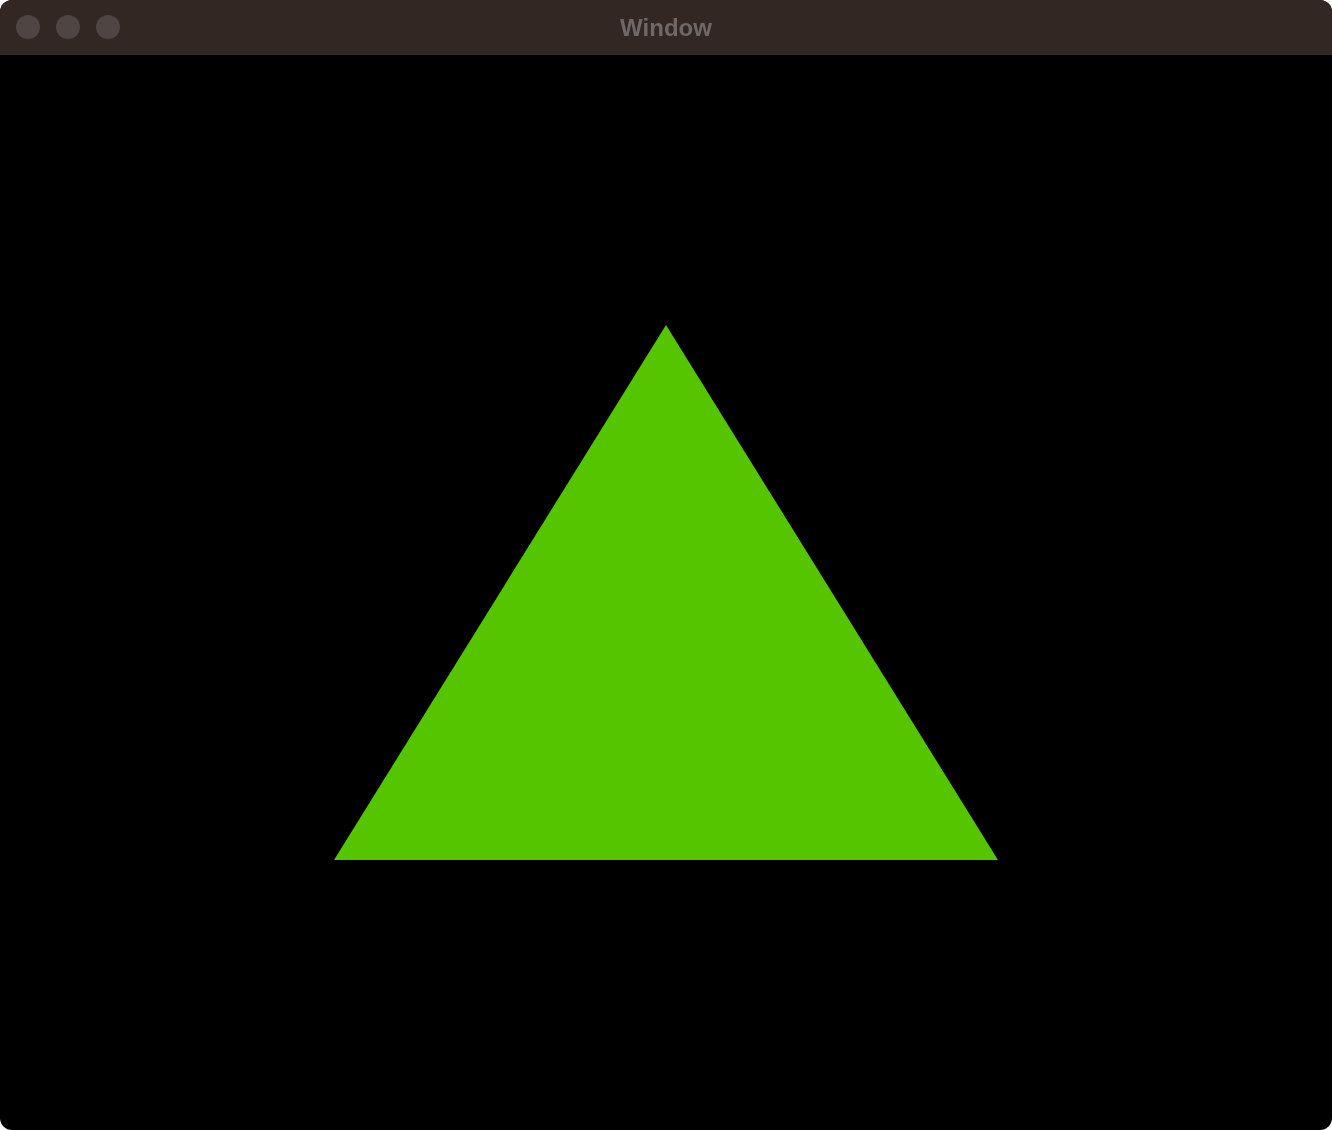 The height and width of the screenshot is (1130, 1332). I want to click on minimize-button, so click(68, 27).